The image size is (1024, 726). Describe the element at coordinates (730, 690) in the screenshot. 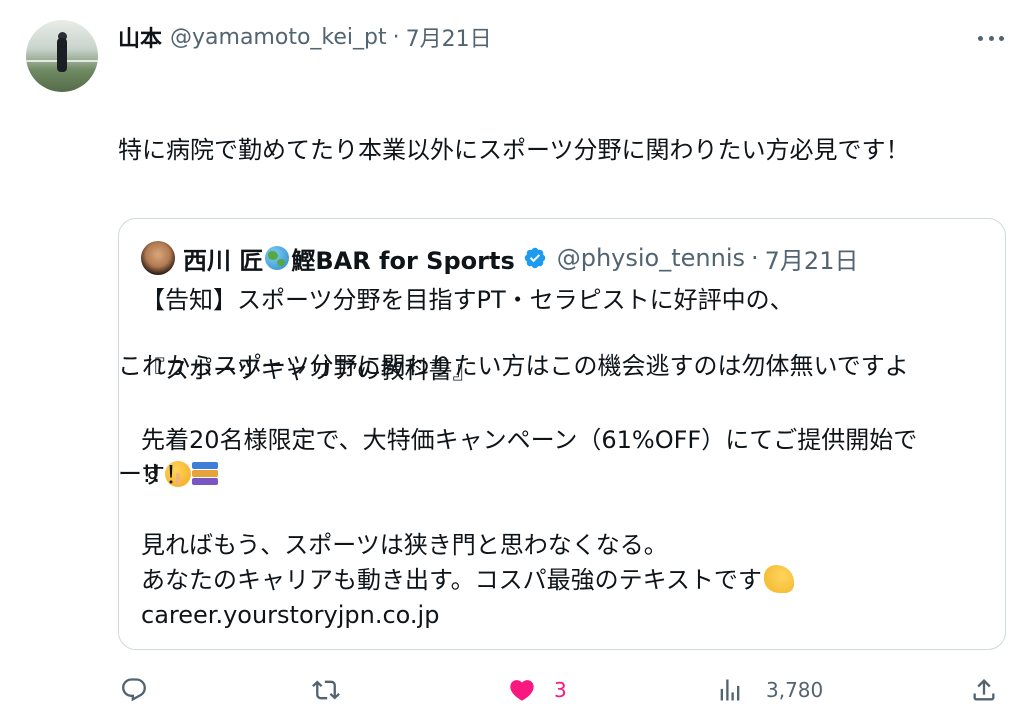

I see `views-chart-icon` at that location.